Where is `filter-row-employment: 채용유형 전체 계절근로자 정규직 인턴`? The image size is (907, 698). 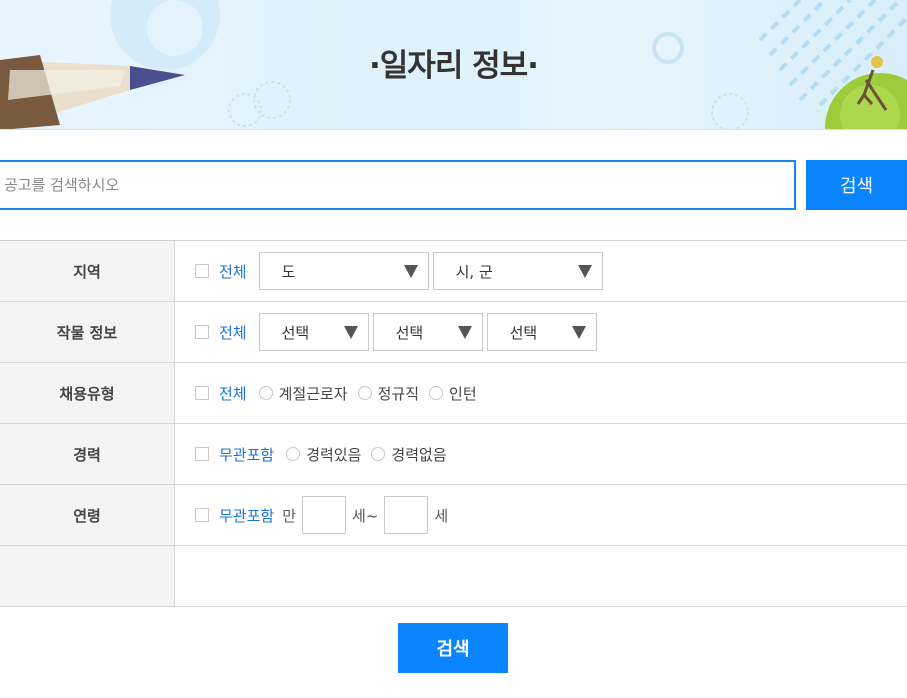
filter-row-employment: 채용유형 전체 계절근로자 정규직 인턴 is located at coordinates (453, 393).